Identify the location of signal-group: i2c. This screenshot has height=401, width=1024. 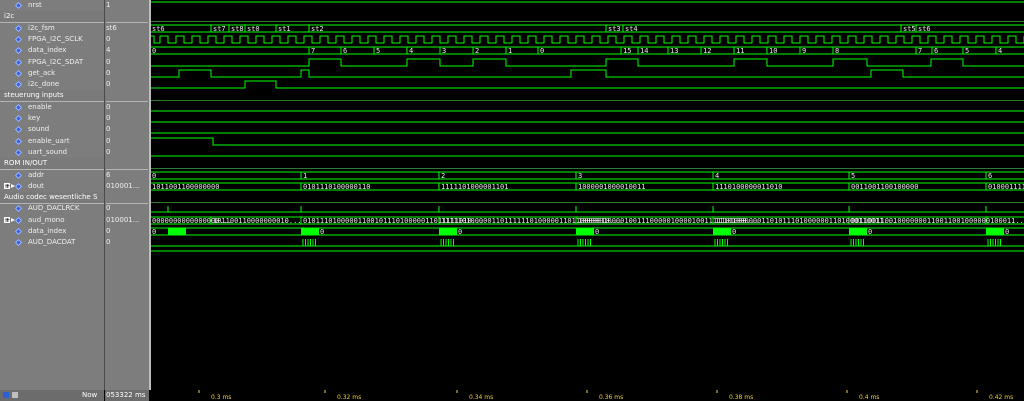
(52, 17).